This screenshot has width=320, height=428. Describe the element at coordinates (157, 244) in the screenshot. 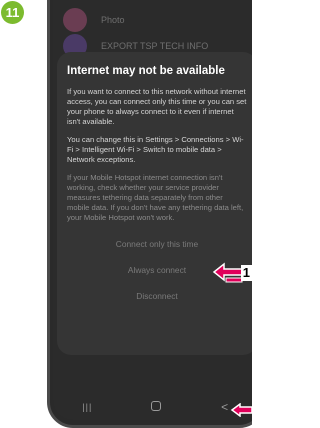

I see `connect-only-this-time-button: Connect only this time` at that location.